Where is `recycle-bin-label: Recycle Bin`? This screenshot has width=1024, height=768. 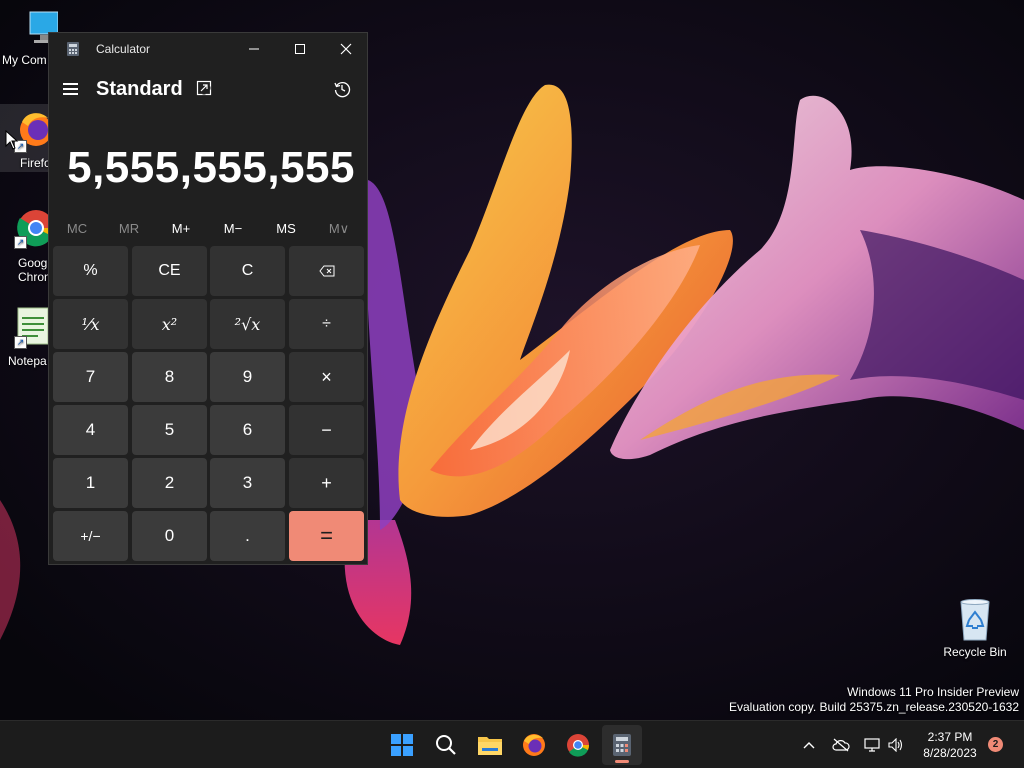 recycle-bin-label: Recycle Bin is located at coordinates (975, 652).